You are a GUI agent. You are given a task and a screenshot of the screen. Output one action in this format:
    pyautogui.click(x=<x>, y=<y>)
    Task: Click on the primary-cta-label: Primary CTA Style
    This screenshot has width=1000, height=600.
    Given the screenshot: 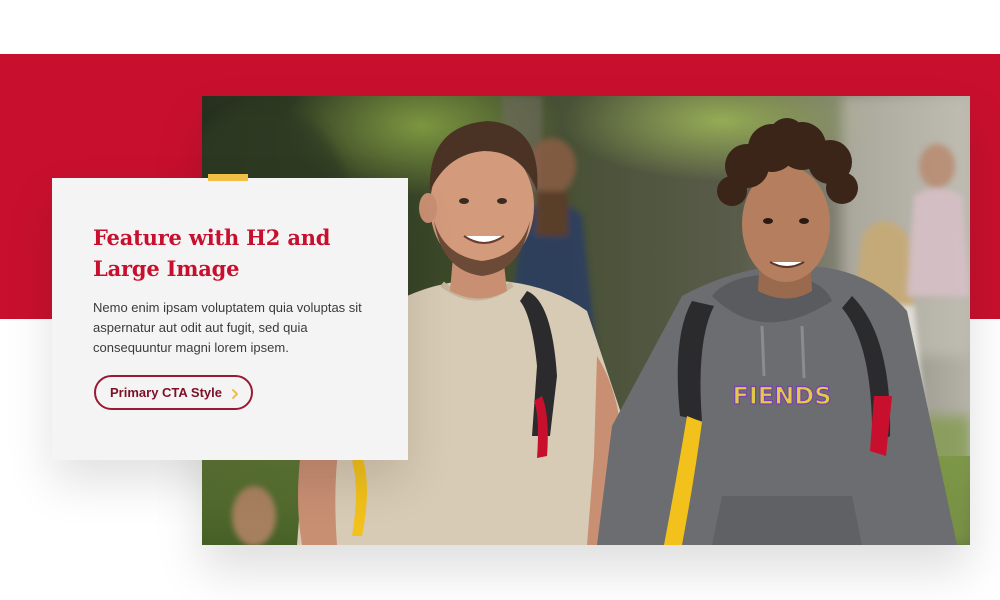 What is the action you would take?
    pyautogui.click(x=166, y=392)
    